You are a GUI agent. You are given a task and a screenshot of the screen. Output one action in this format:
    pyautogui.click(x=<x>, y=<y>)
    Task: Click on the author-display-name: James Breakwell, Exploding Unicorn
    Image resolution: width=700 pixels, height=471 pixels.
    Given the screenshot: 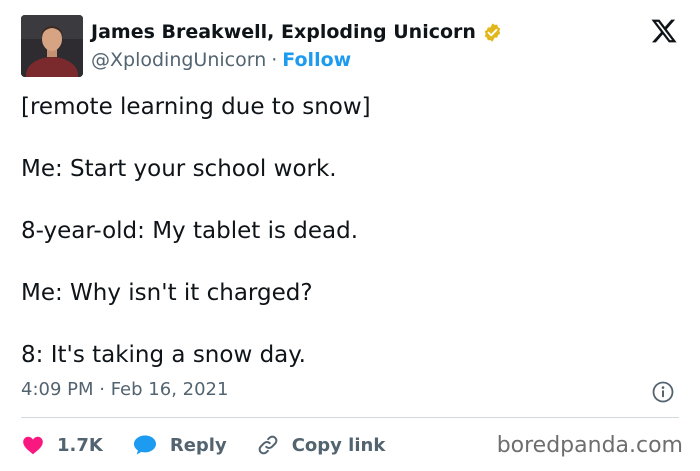 What is the action you would take?
    pyautogui.click(x=283, y=32)
    